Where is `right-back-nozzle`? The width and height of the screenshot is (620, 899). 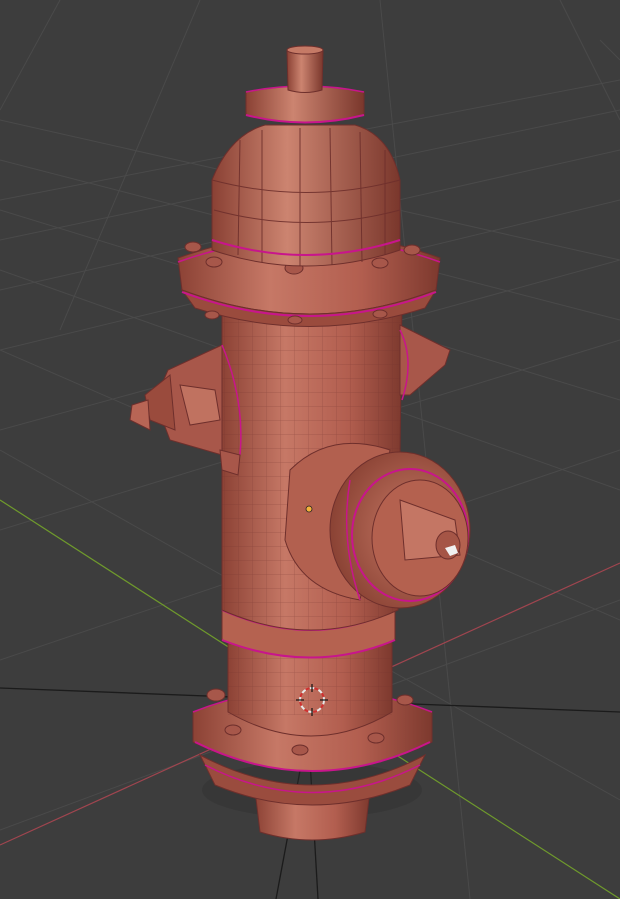
right-back-nozzle is located at coordinates (425, 362).